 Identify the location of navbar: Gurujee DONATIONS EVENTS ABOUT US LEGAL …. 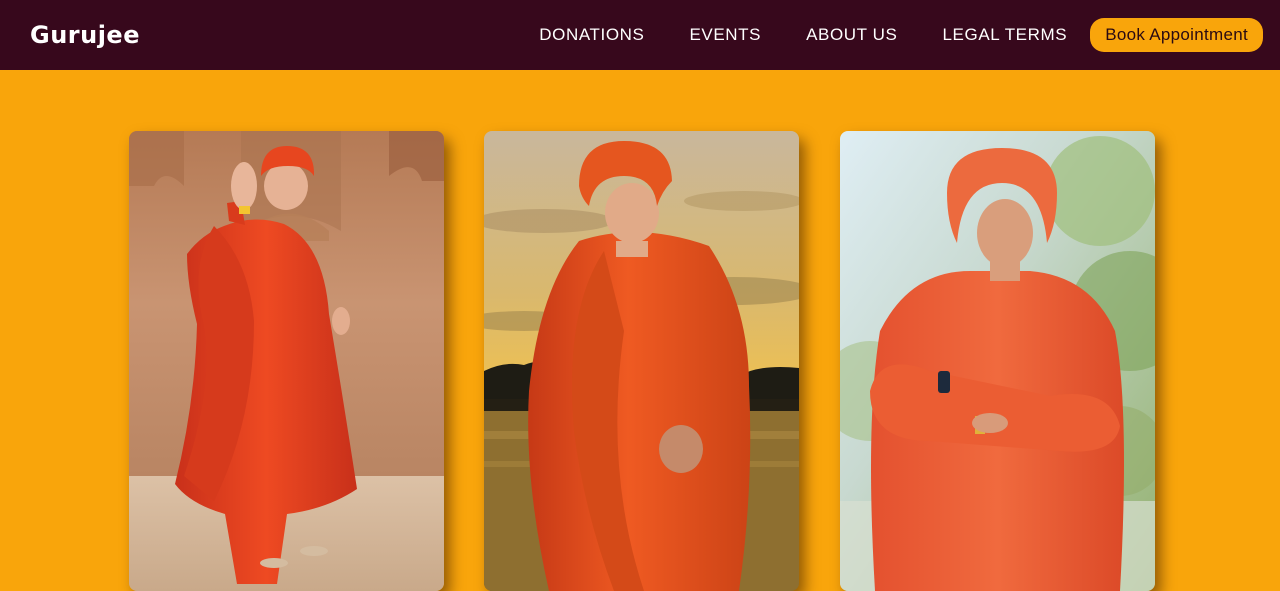
(640, 35).